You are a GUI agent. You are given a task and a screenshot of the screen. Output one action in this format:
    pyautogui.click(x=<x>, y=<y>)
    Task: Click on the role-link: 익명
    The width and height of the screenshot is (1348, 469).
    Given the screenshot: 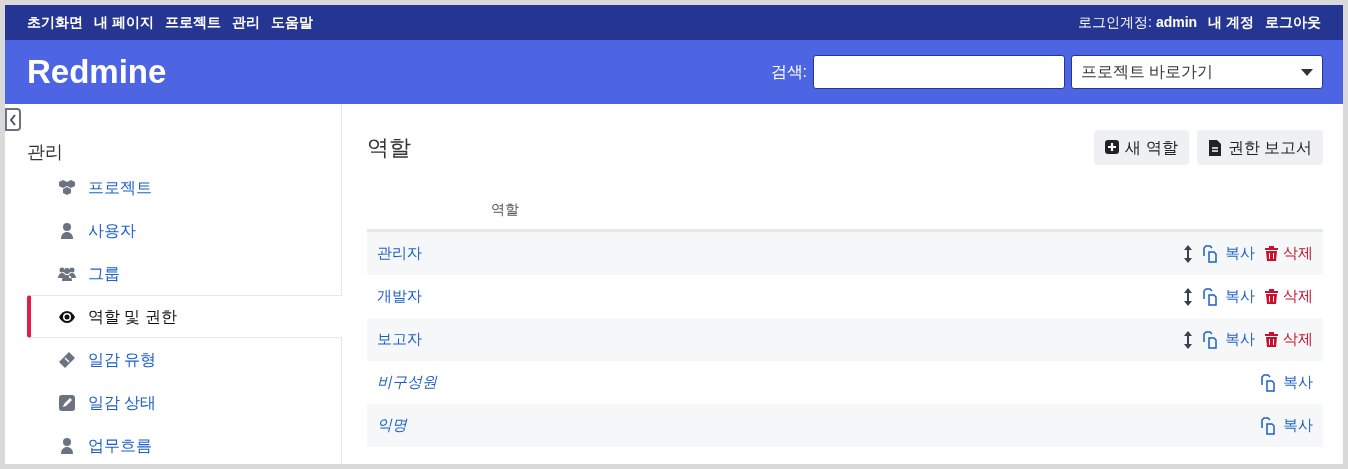 What is the action you would take?
    pyautogui.click(x=392, y=425)
    